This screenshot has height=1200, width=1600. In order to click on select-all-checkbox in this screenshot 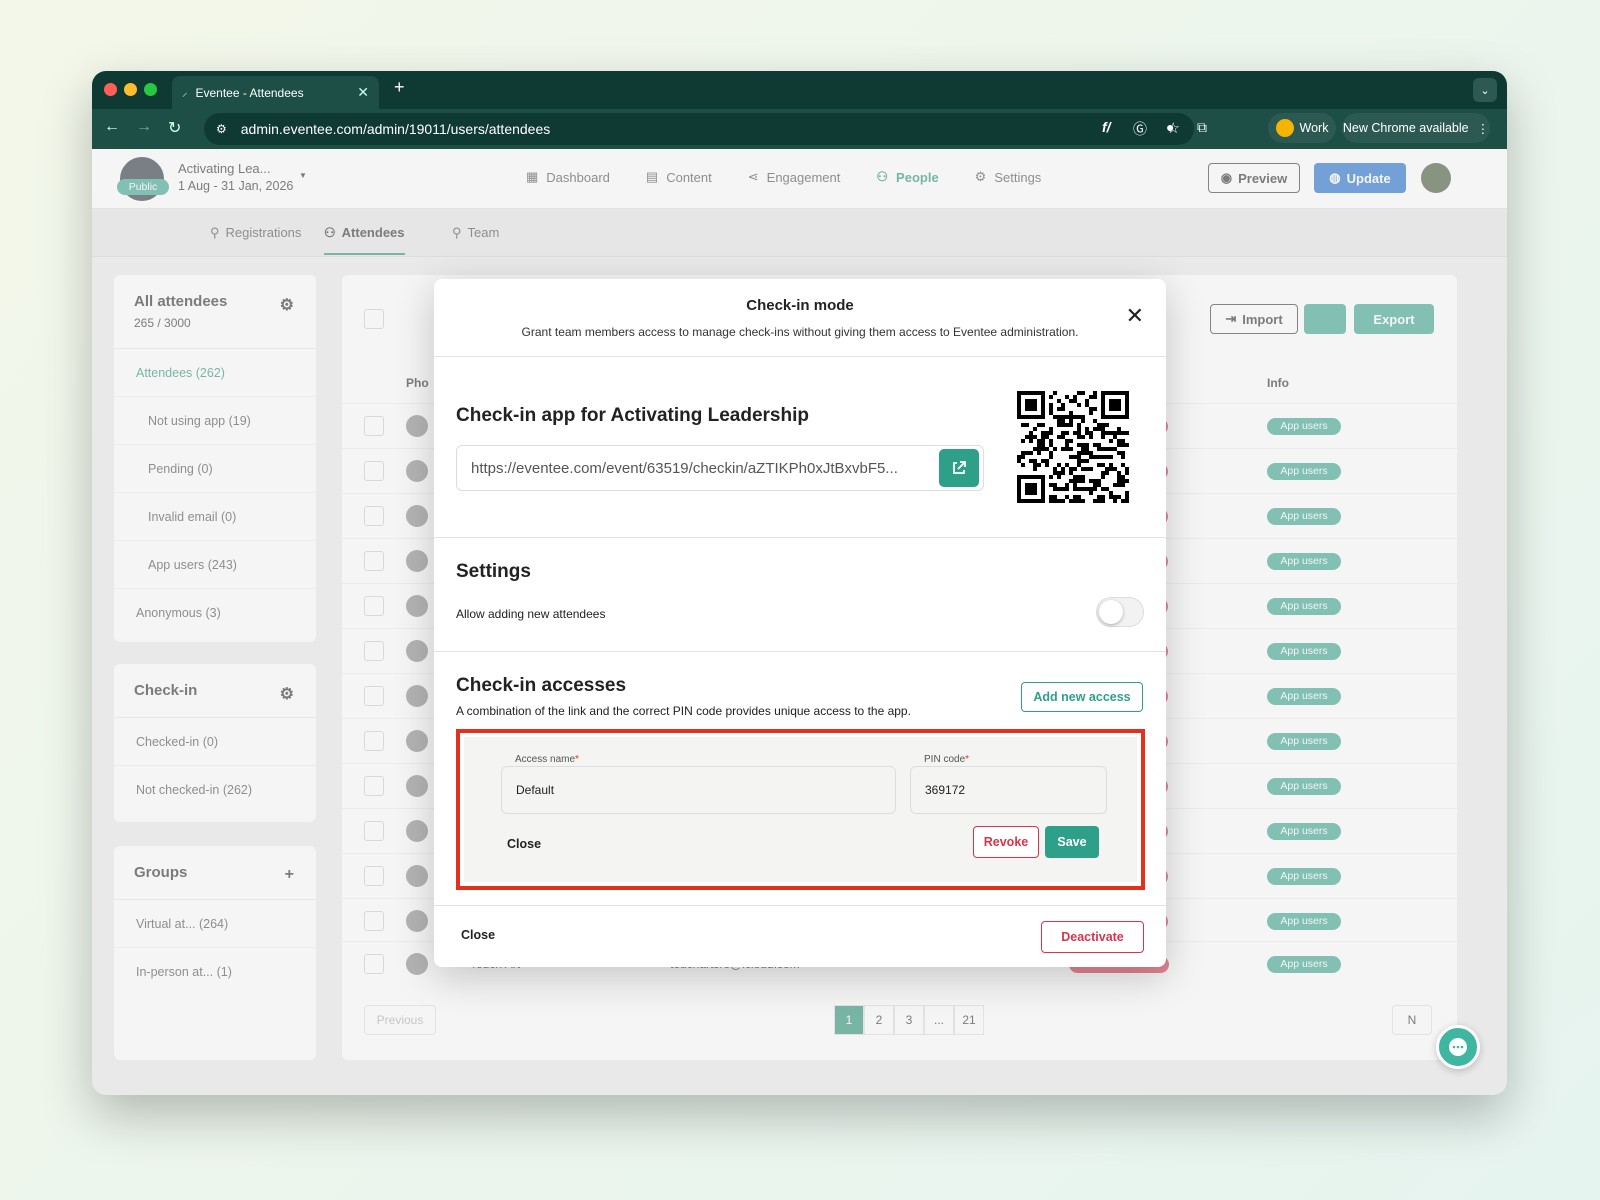, I will do `click(374, 319)`.